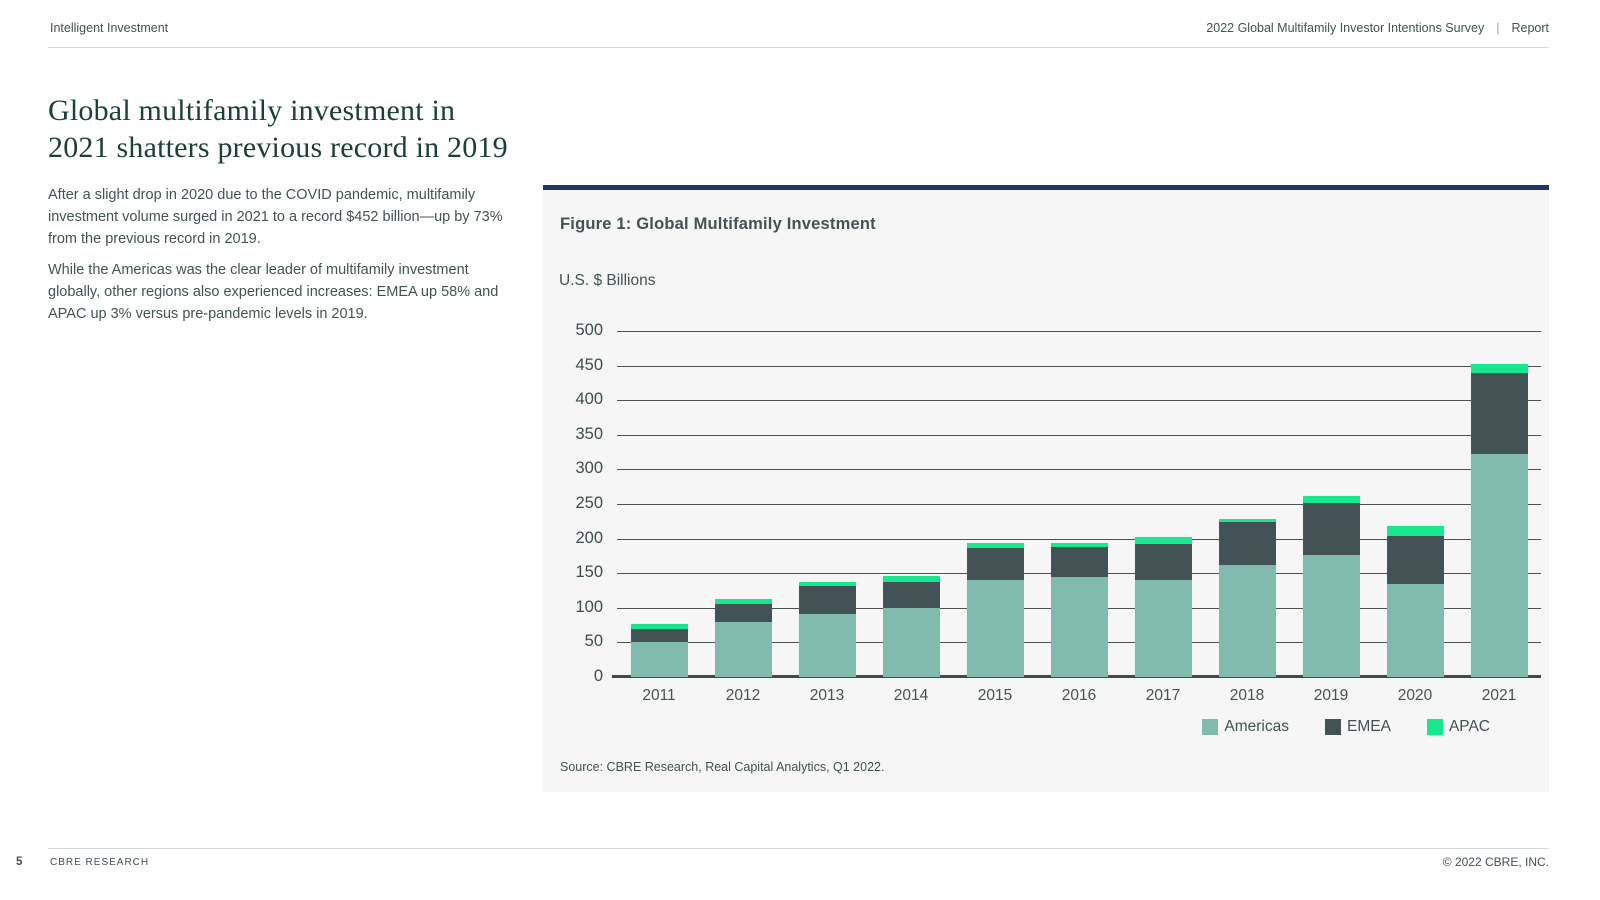 This screenshot has height=900, width=1600. I want to click on y-tick-300: 300, so click(589, 468).